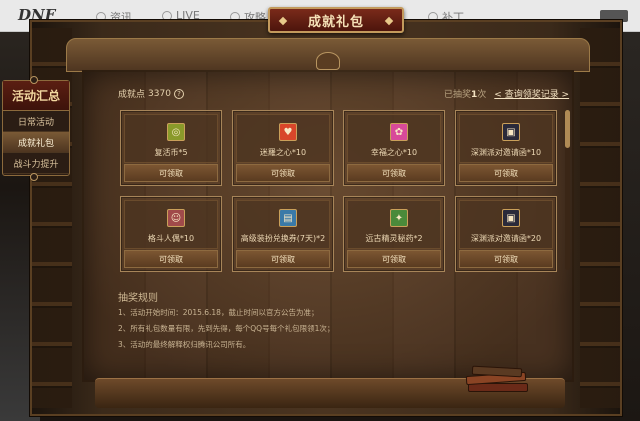 This screenshot has height=421, width=640. What do you see at coordinates (176, 132) in the screenshot?
I see `coin-icon: ◎` at bounding box center [176, 132].